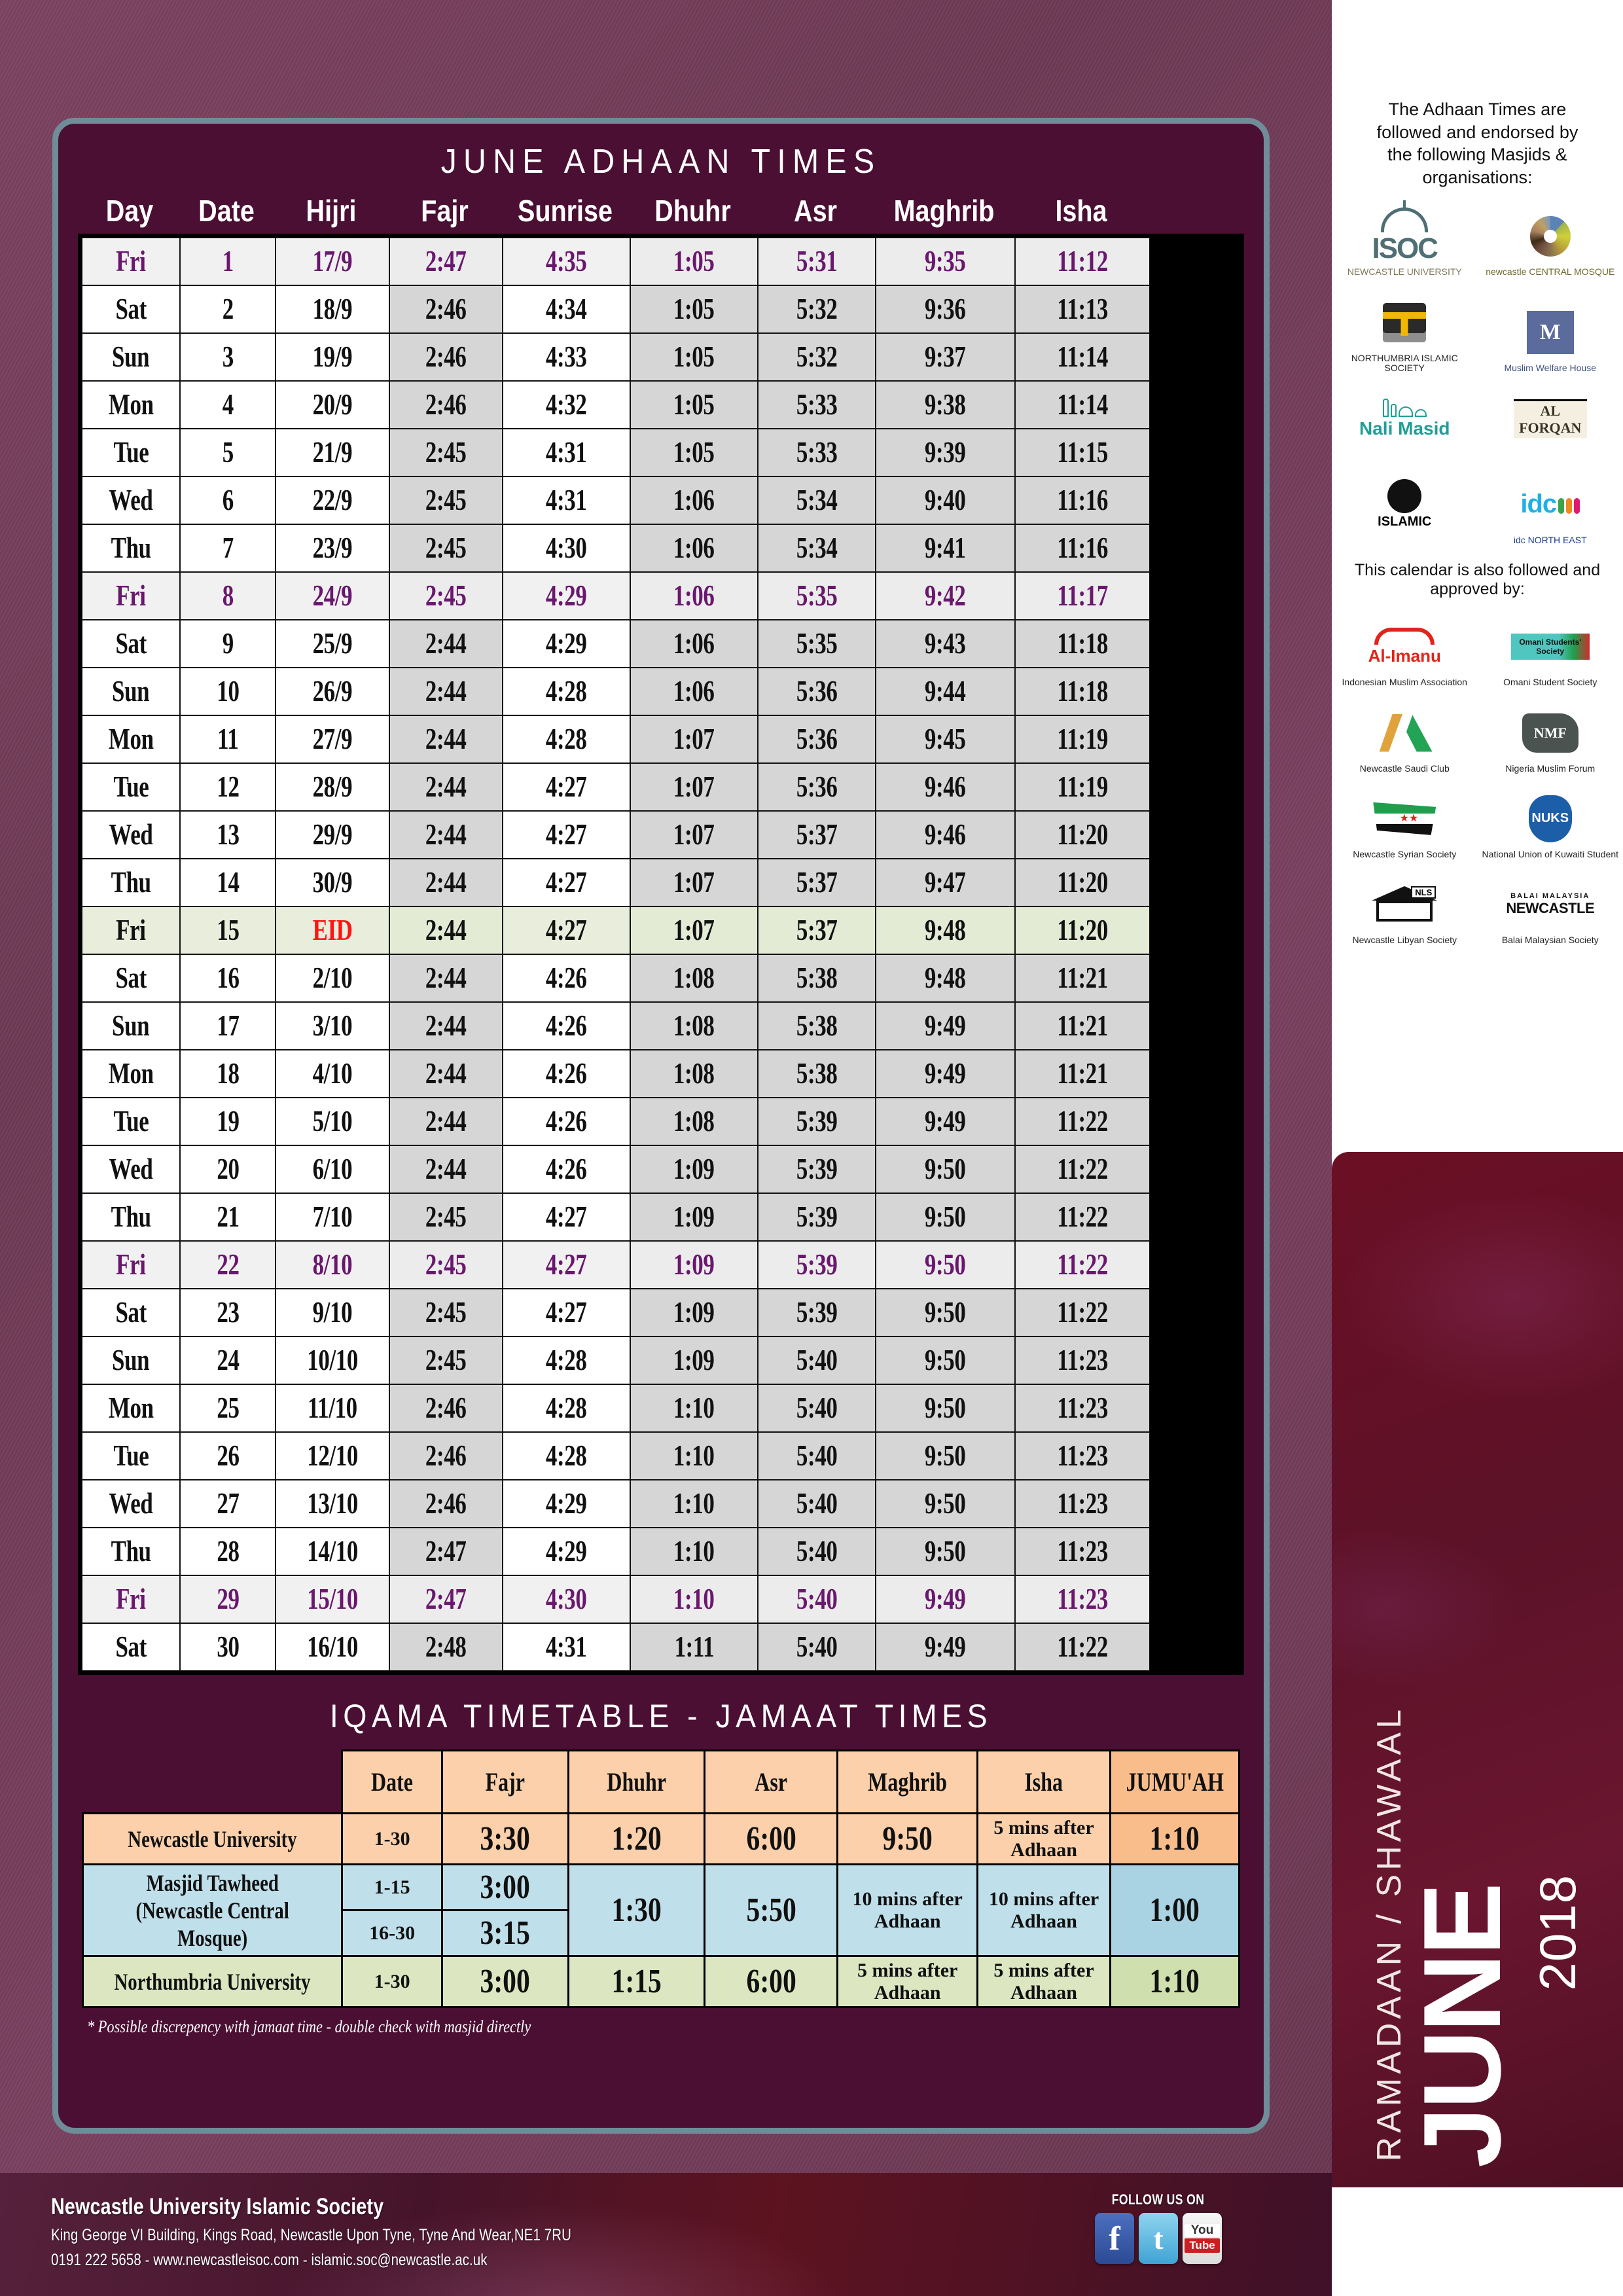 The height and width of the screenshot is (2296, 1623). What do you see at coordinates (945, 261) in the screenshot?
I see `cell-maghrib: 9:35` at bounding box center [945, 261].